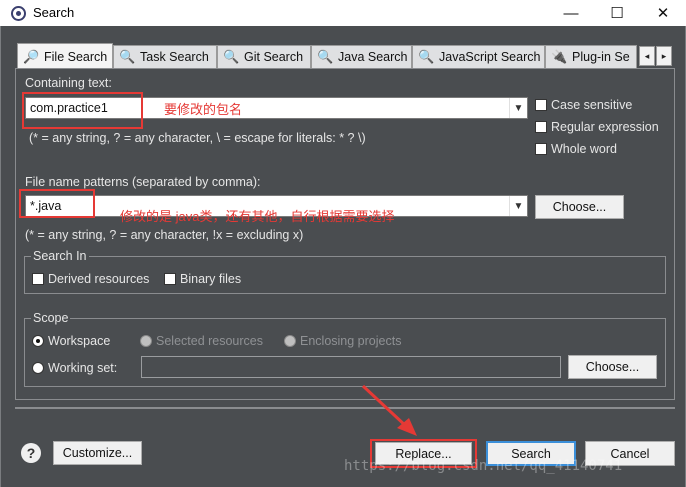 The width and height of the screenshot is (686, 487). Describe the element at coordinates (583, 105) in the screenshot. I see `case-sensitive-checkbox: Case sensitive` at that location.